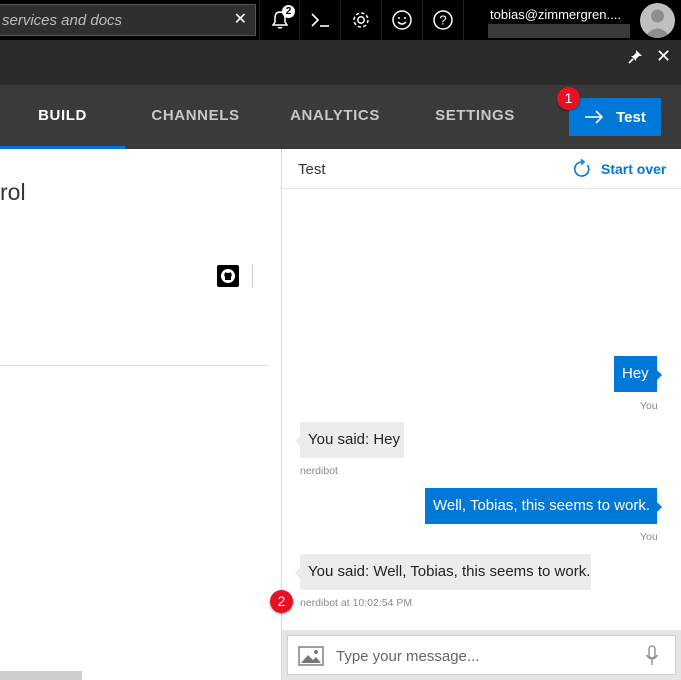  What do you see at coordinates (195, 117) in the screenshot?
I see `tab-channels: CHANNELS` at bounding box center [195, 117].